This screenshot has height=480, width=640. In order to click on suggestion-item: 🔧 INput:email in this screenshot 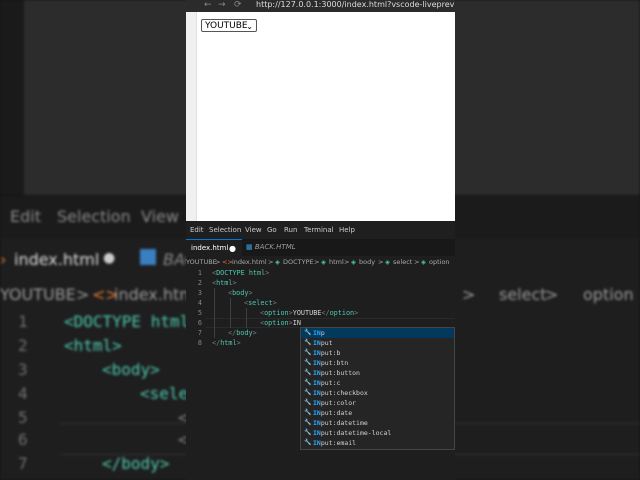, I will do `click(377, 443)`.